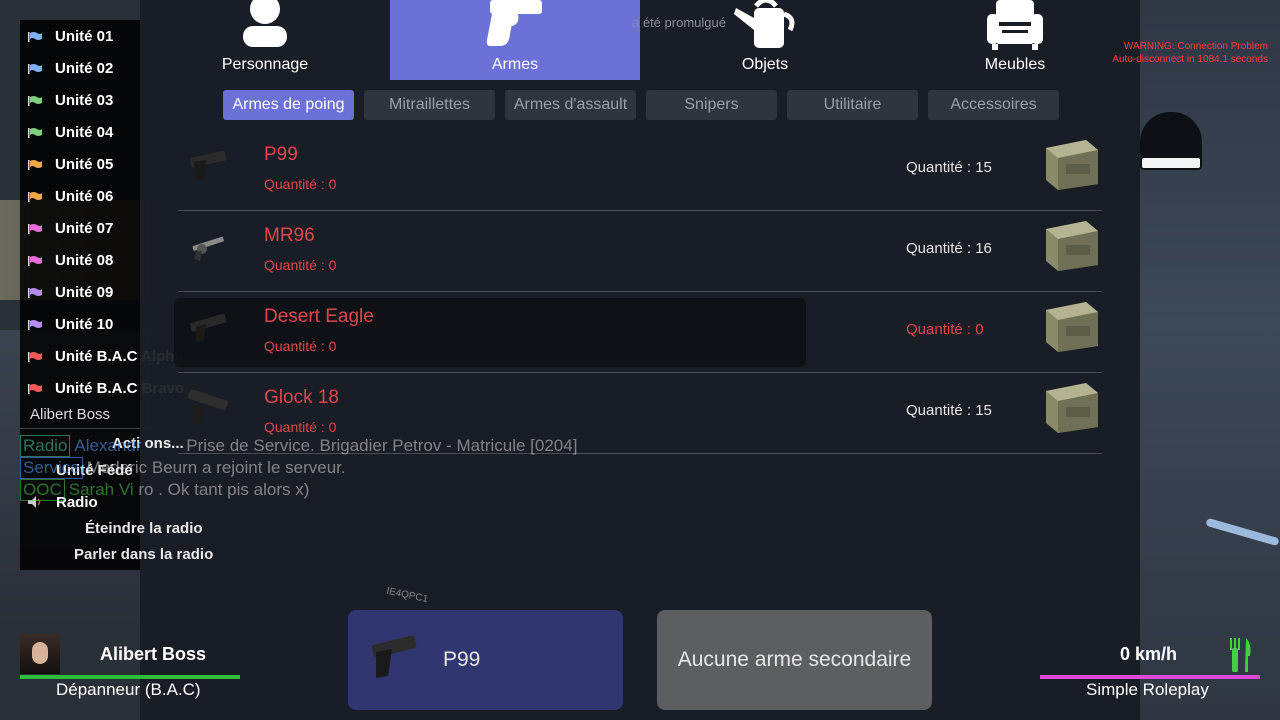 The height and width of the screenshot is (720, 1280). Describe the element at coordinates (679, 22) in the screenshot. I see `law-notice: a été promulgué` at that location.